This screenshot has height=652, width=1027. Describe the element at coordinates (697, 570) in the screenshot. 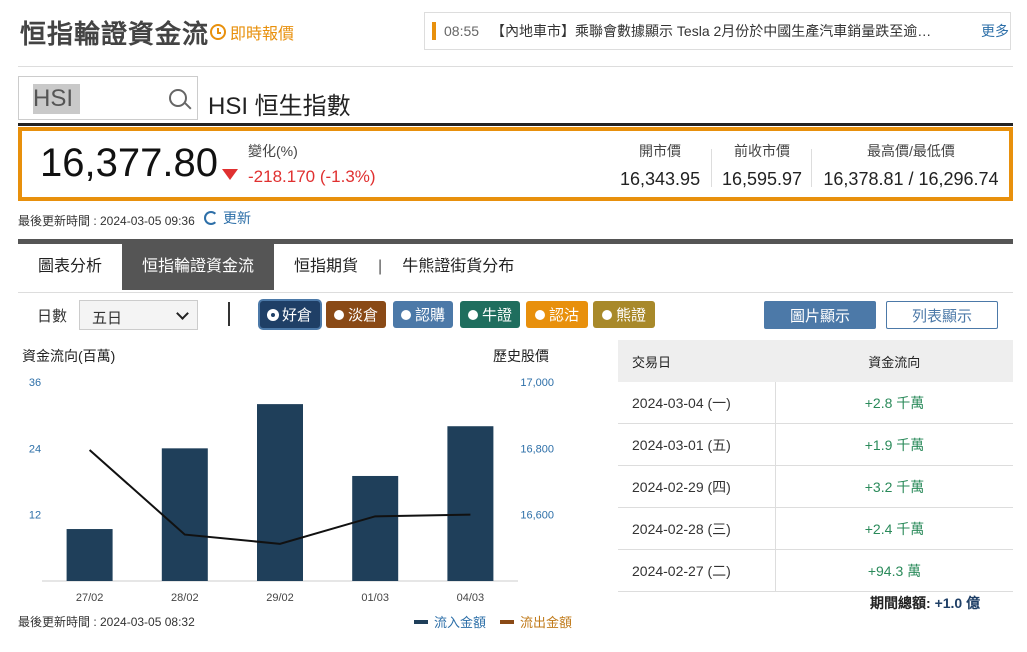

I see `row-date: 2024-02-27 (二)` at that location.